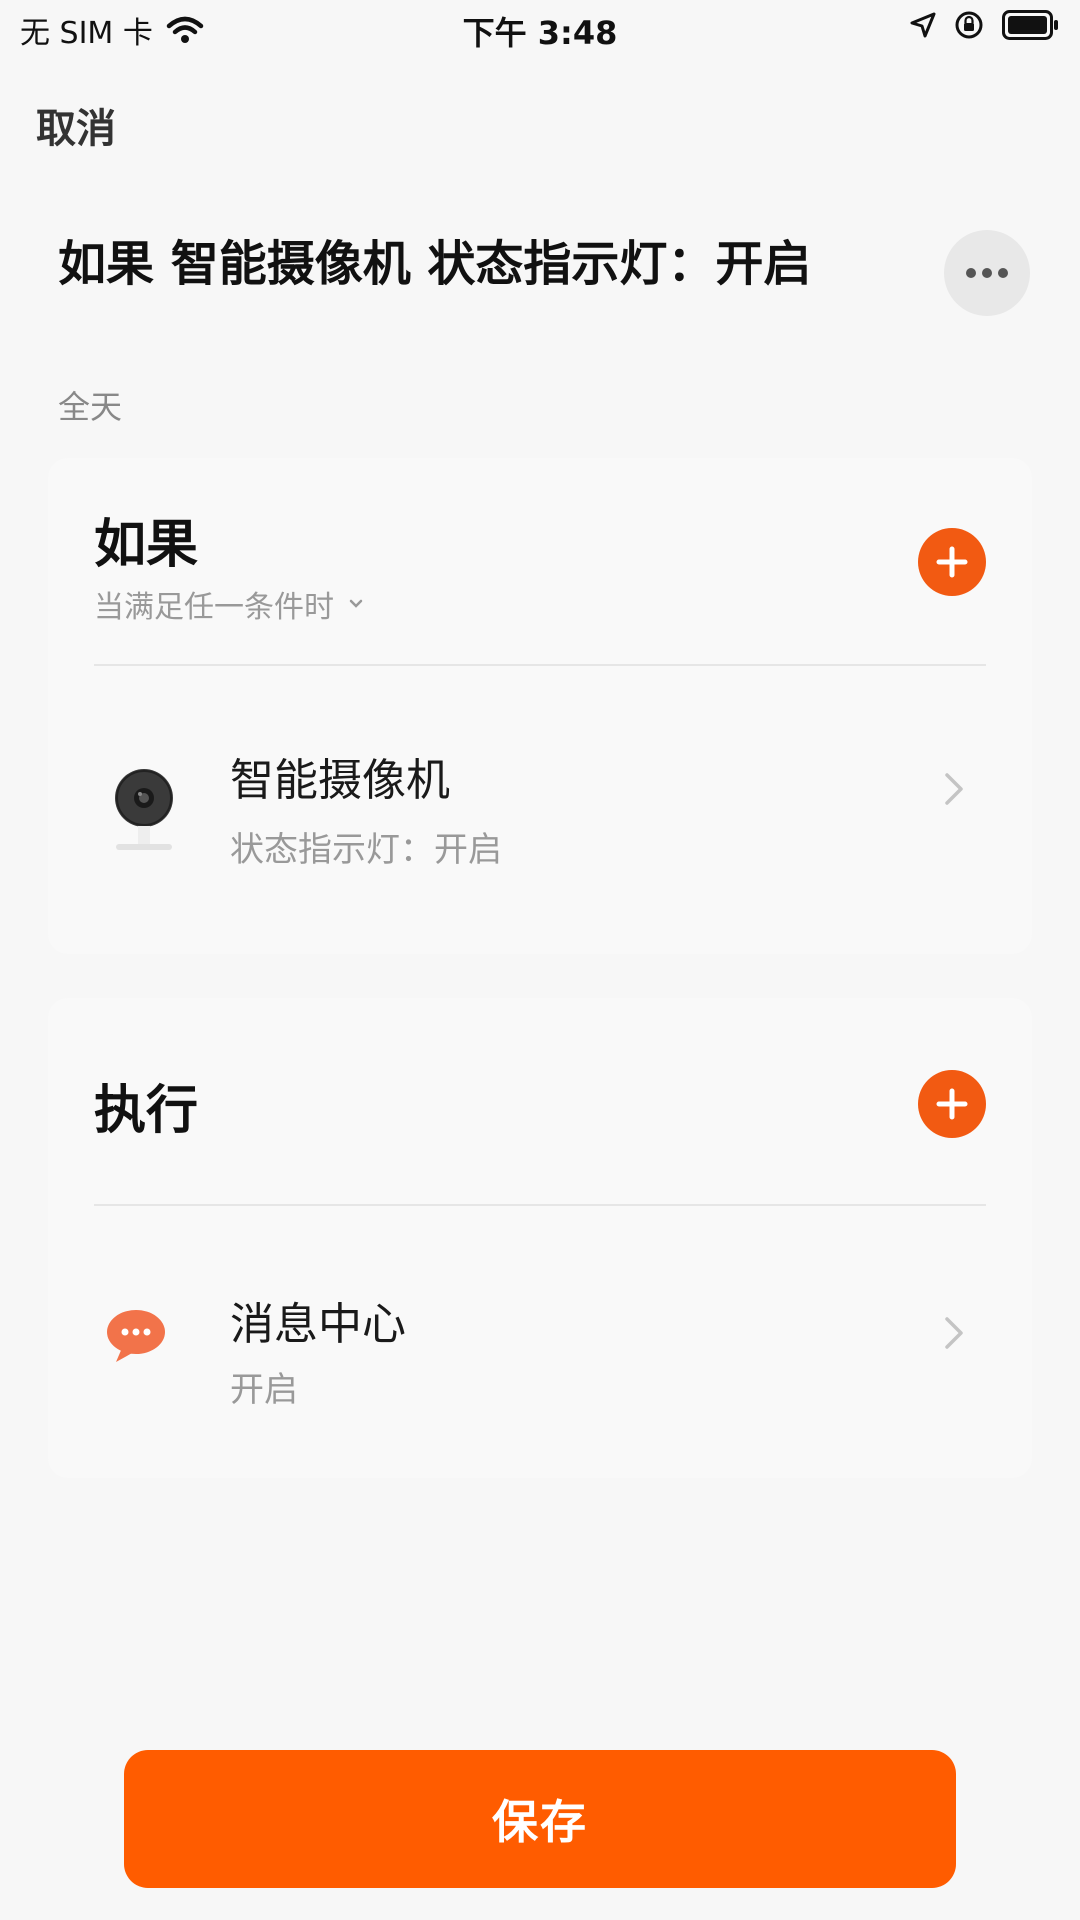  Describe the element at coordinates (1030, 25) in the screenshot. I see `battery-icon` at that location.